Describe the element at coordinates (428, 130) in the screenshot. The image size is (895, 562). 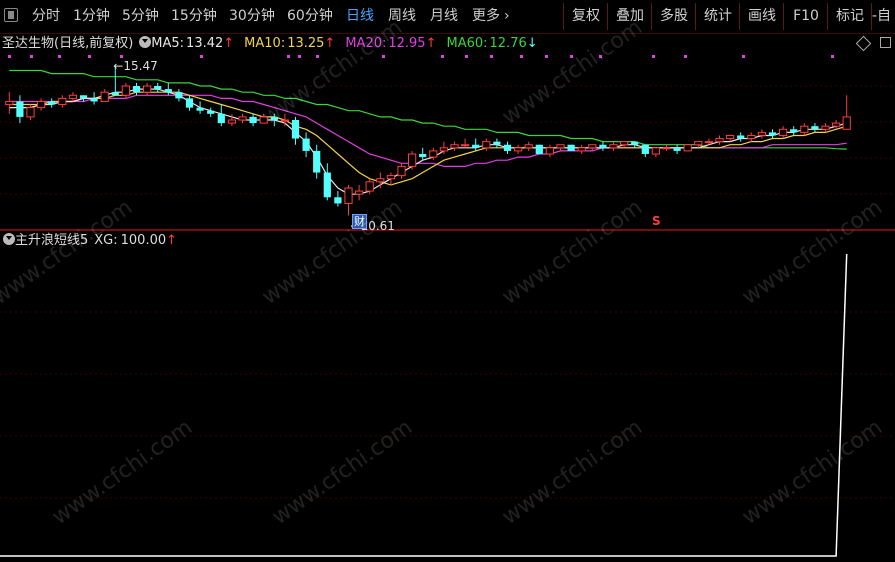
I see `ma20-line` at that location.